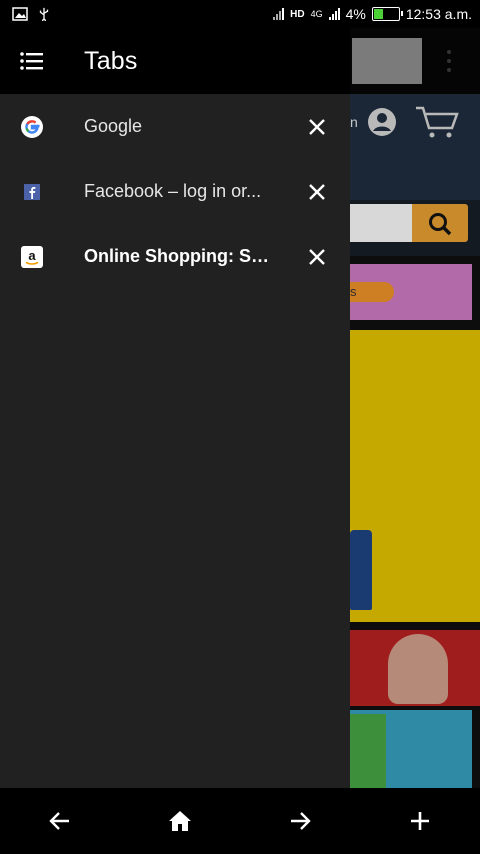 The height and width of the screenshot is (854, 480). I want to click on arrow-left-icon, so click(59, 821).